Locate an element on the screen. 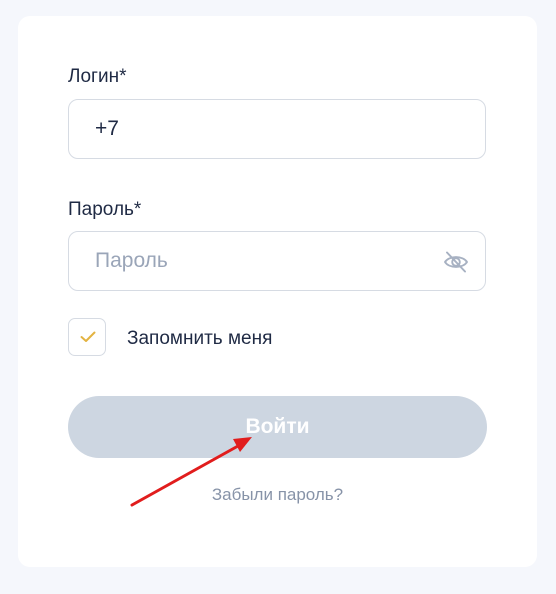 This screenshot has height=594, width=556. check-icon is located at coordinates (88, 336).